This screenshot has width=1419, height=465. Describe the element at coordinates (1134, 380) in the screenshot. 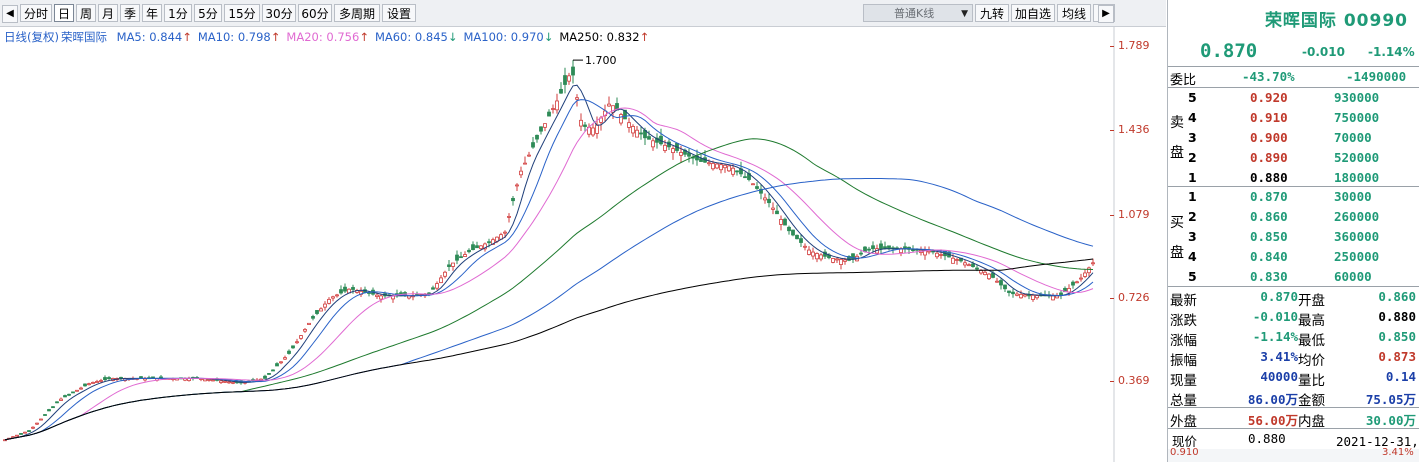

I see `price-axis-label: 0.369` at that location.